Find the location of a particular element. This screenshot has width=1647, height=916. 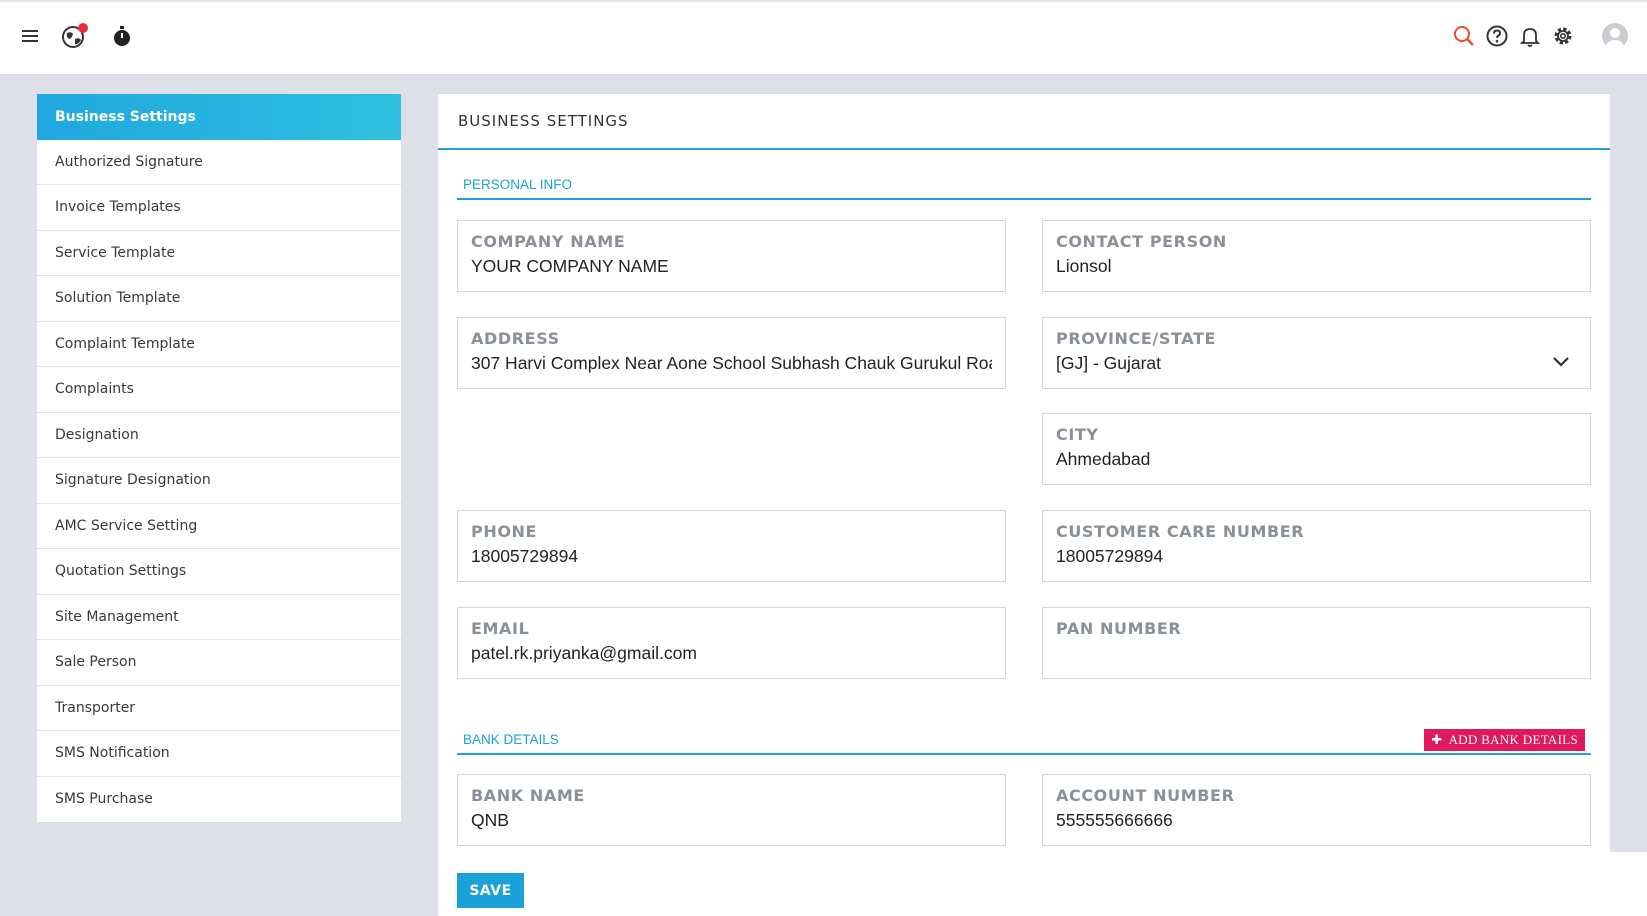

sidebar-item-signature-designation: Signature Designation is located at coordinates (219, 481).